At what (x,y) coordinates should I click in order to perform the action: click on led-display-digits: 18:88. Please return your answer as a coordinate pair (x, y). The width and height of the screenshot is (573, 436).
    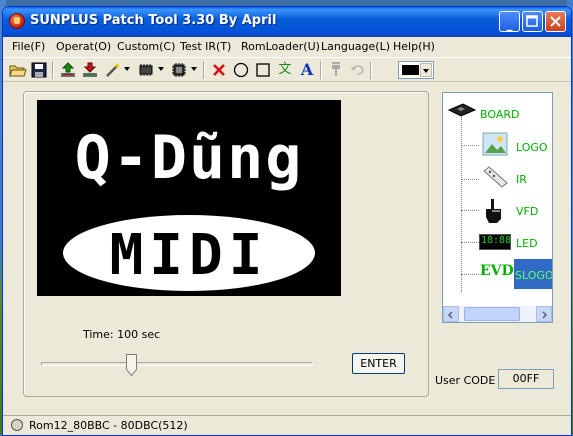
    Looking at the image, I should click on (496, 240).